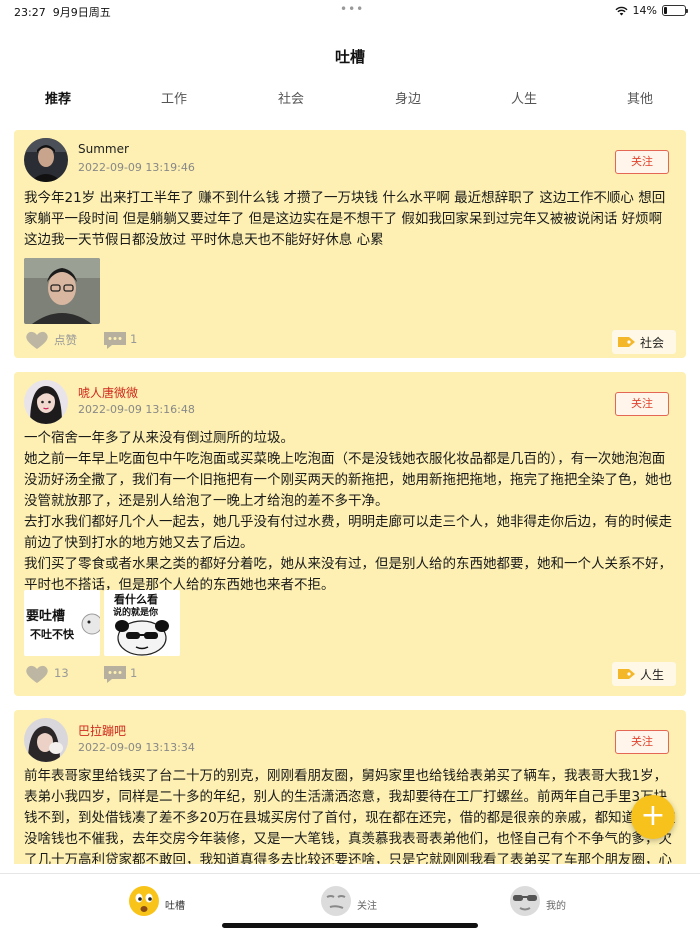 The image size is (700, 934). Describe the element at coordinates (653, 817) in the screenshot. I see `add-post-button: +` at that location.